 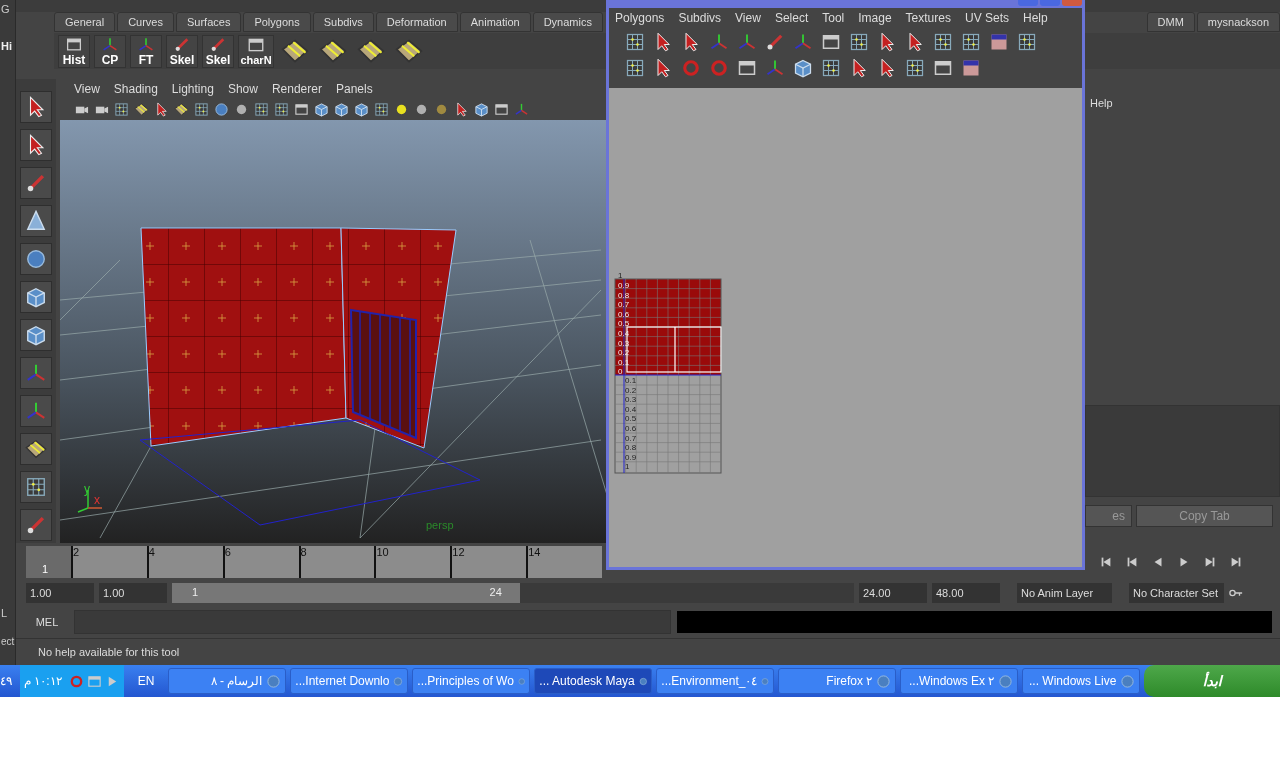 I want to click on shelf-tab: Curves, so click(x=145, y=22).